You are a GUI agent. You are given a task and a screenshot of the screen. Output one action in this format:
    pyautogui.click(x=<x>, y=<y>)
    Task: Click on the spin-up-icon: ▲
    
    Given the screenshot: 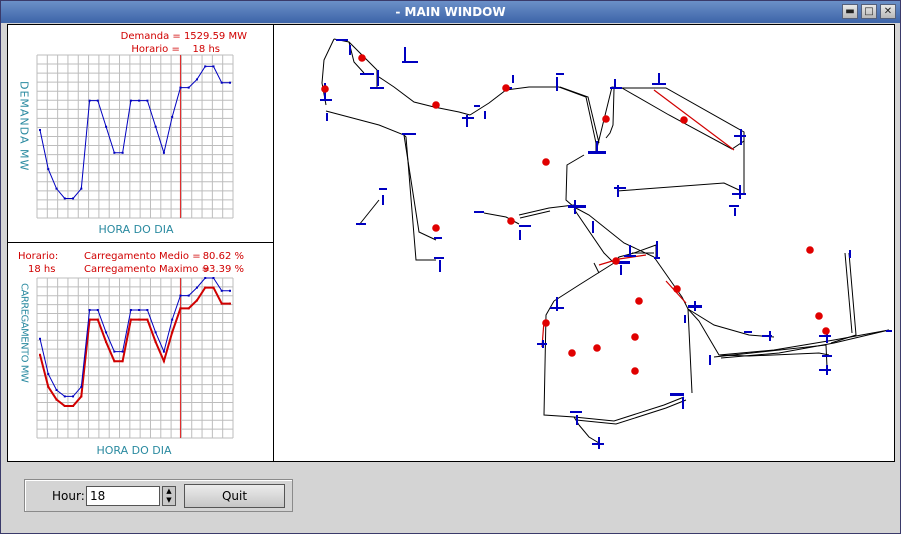 What is the action you would take?
    pyautogui.click(x=169, y=491)
    